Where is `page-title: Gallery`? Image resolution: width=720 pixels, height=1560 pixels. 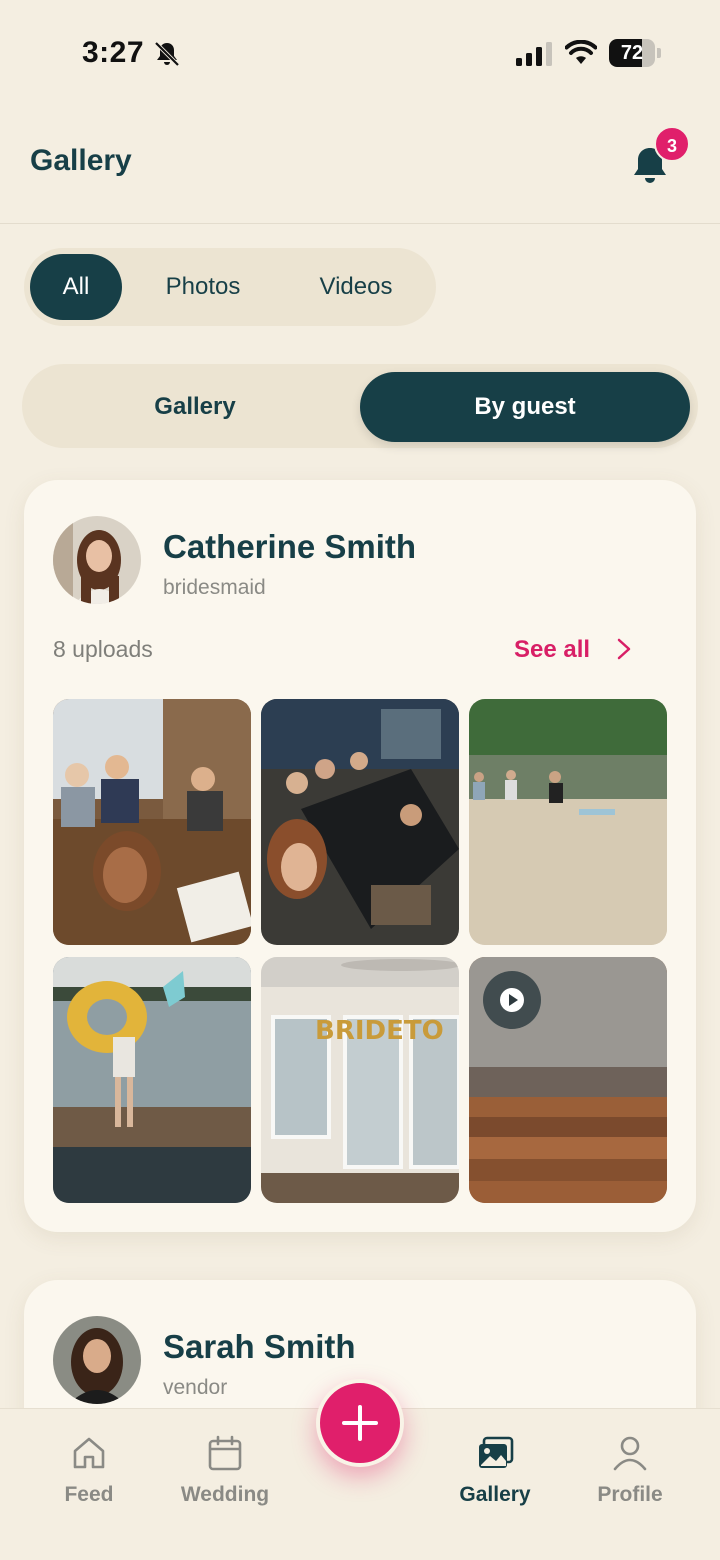
page-title: Gallery is located at coordinates (81, 160).